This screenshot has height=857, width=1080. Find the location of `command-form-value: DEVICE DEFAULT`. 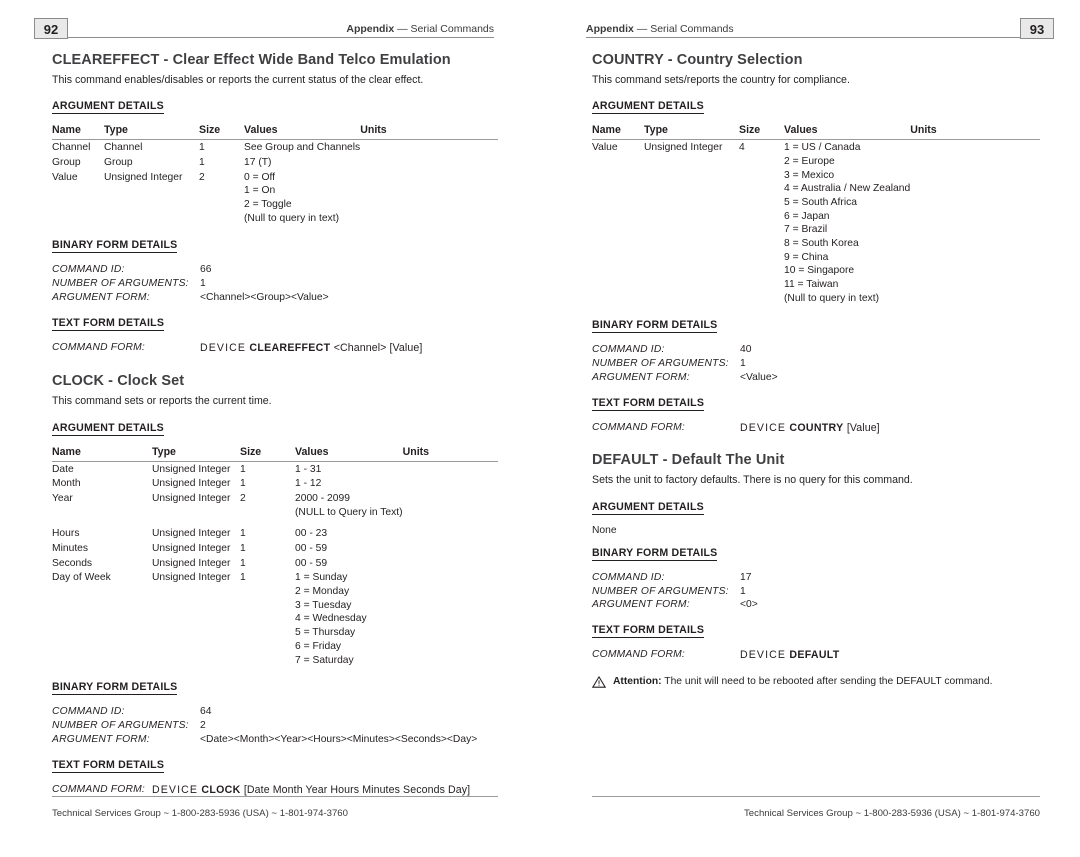

command-form-value: DEVICE DEFAULT is located at coordinates (790, 655).